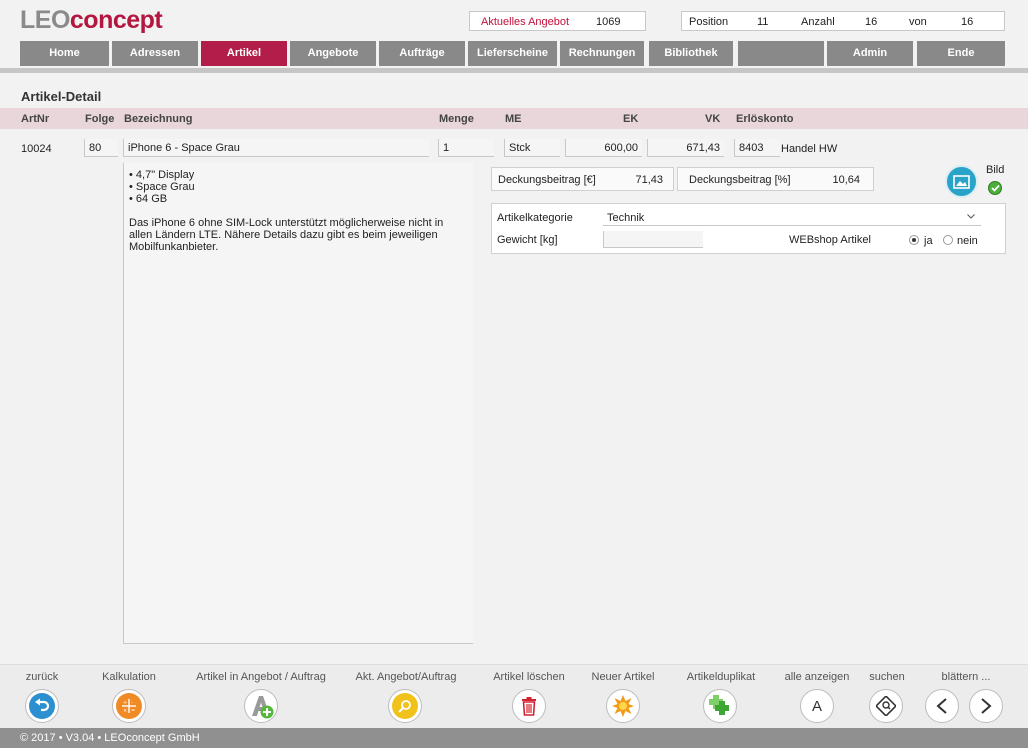 Image resolution: width=1028 pixels, height=748 pixels. I want to click on current-offer-button, so click(405, 706).